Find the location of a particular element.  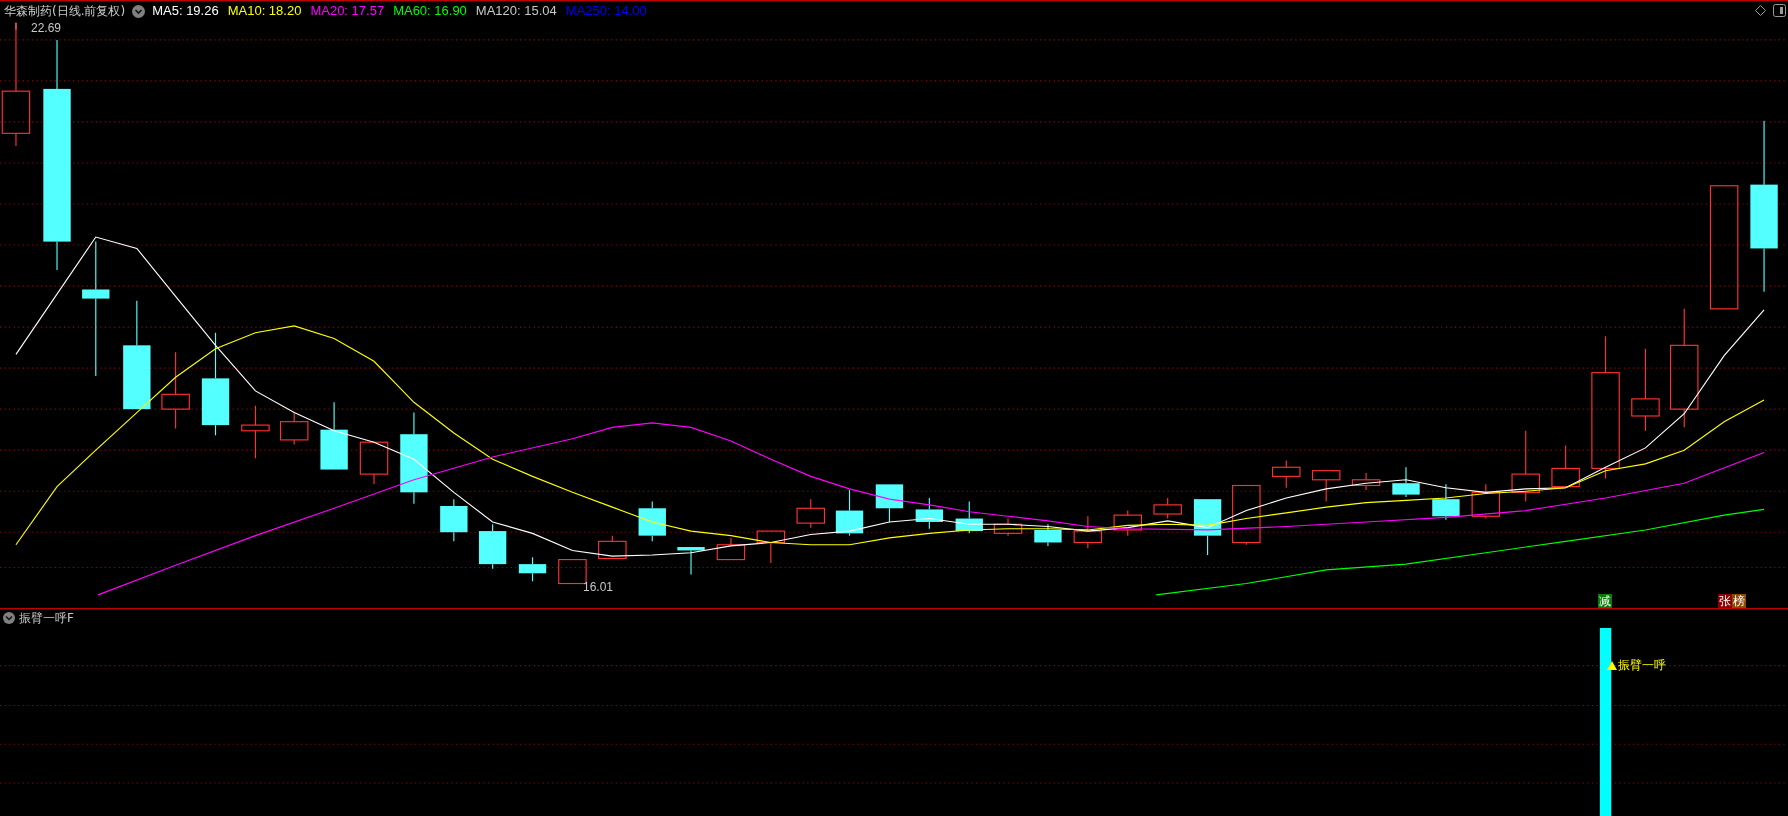

diamond-icon is located at coordinates (1760, 10).